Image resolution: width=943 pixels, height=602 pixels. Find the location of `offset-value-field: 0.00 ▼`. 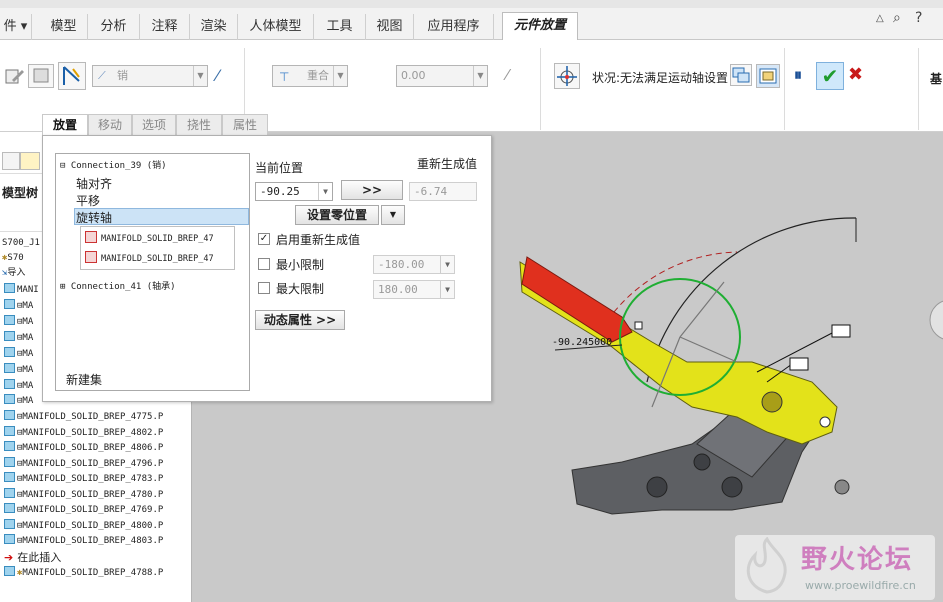

offset-value-field: 0.00 ▼ is located at coordinates (442, 76).